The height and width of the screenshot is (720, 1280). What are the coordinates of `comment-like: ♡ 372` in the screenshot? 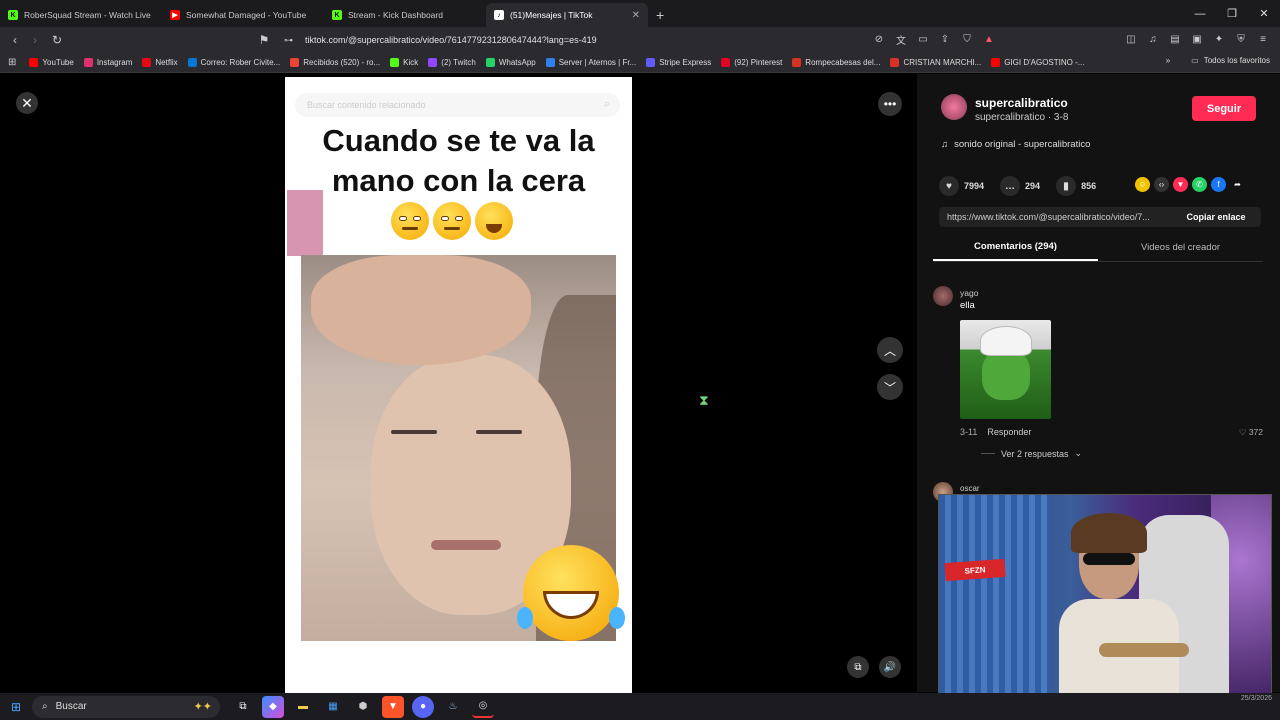 It's located at (1251, 432).